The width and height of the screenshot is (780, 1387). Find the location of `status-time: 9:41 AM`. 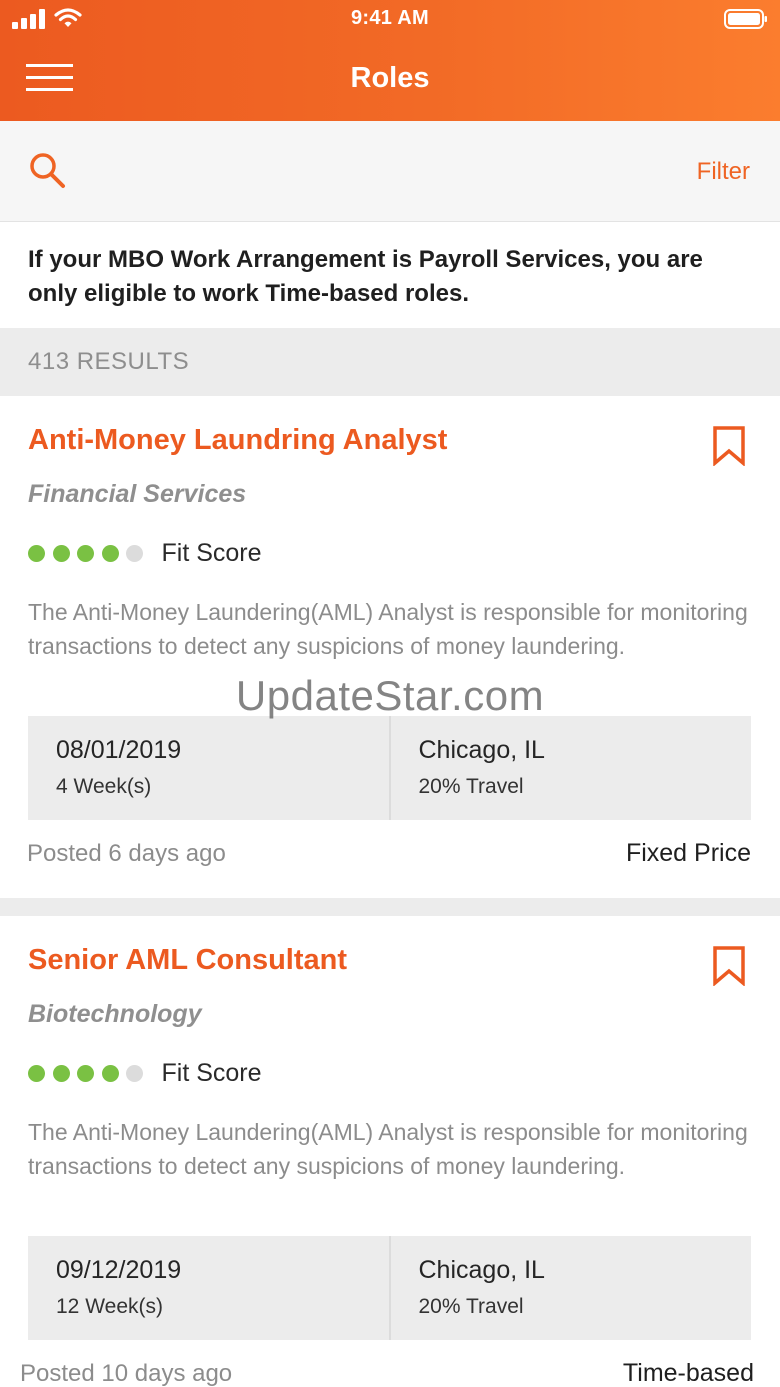

status-time: 9:41 AM is located at coordinates (390, 18).